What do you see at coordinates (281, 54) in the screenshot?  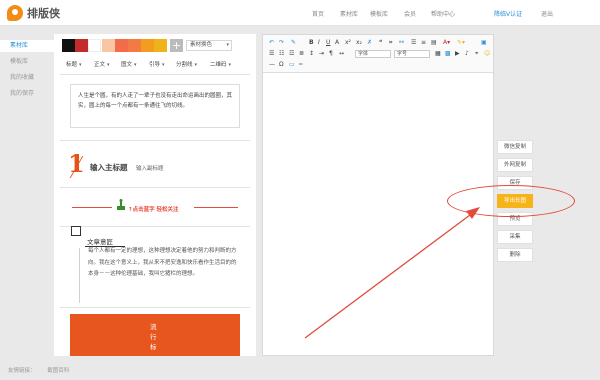 I see `align-center-icon: ☷` at bounding box center [281, 54].